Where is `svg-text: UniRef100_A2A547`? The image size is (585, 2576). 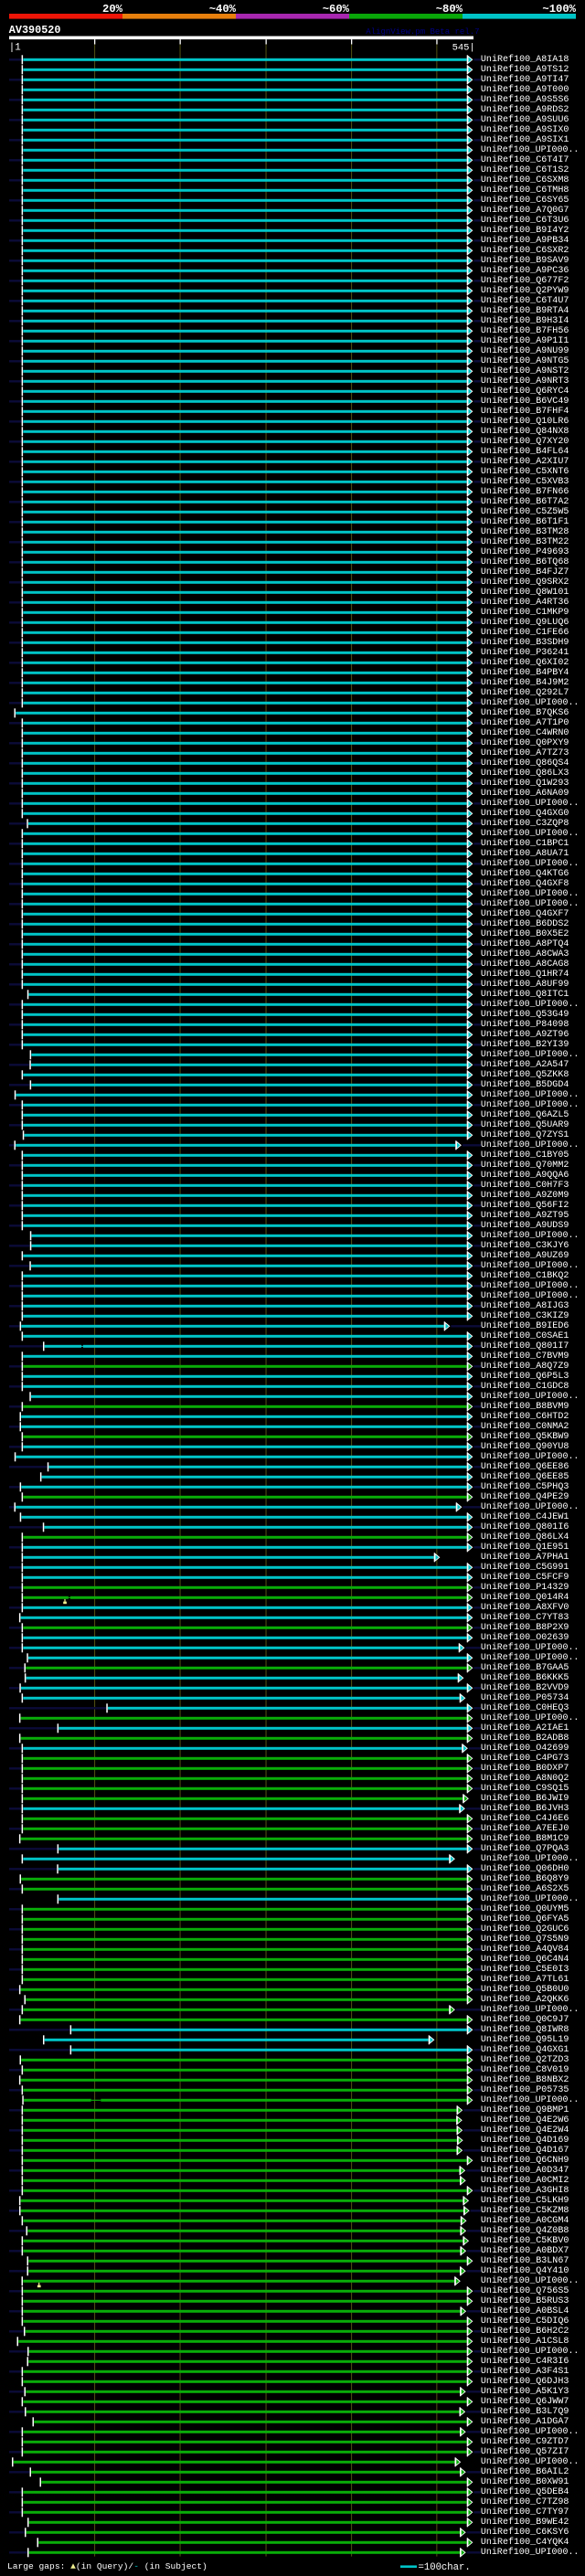
svg-text: UniRef100_A2A547 is located at coordinates (525, 1064).